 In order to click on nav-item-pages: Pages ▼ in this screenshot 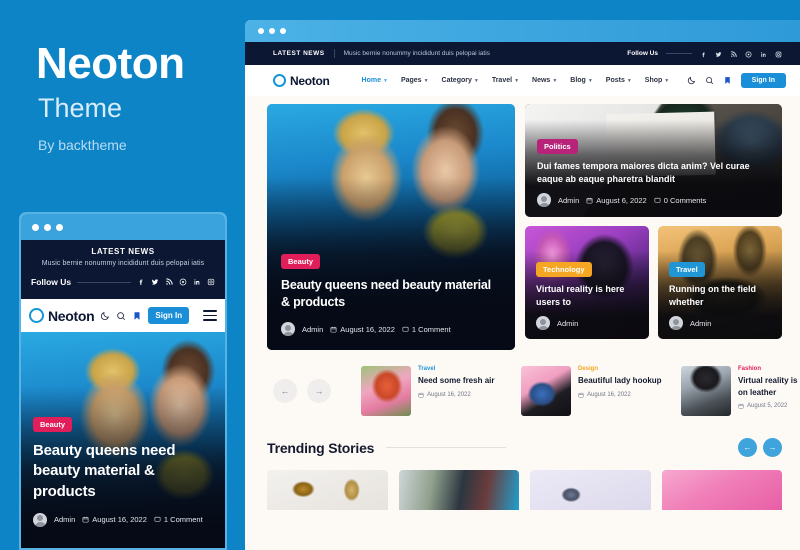, I will do `click(415, 80)`.